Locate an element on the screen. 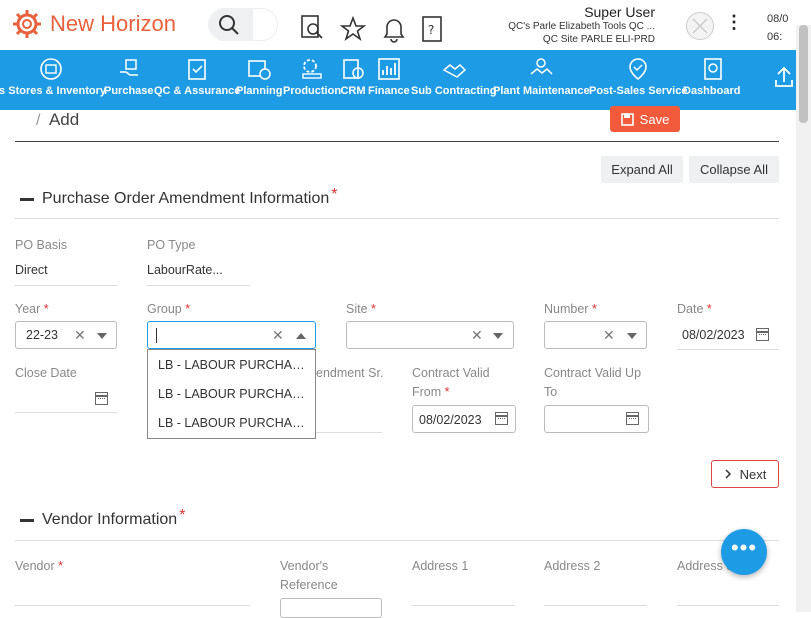 This screenshot has width=811, height=618. contract-from-label: Contract Valid From * is located at coordinates (451, 383).